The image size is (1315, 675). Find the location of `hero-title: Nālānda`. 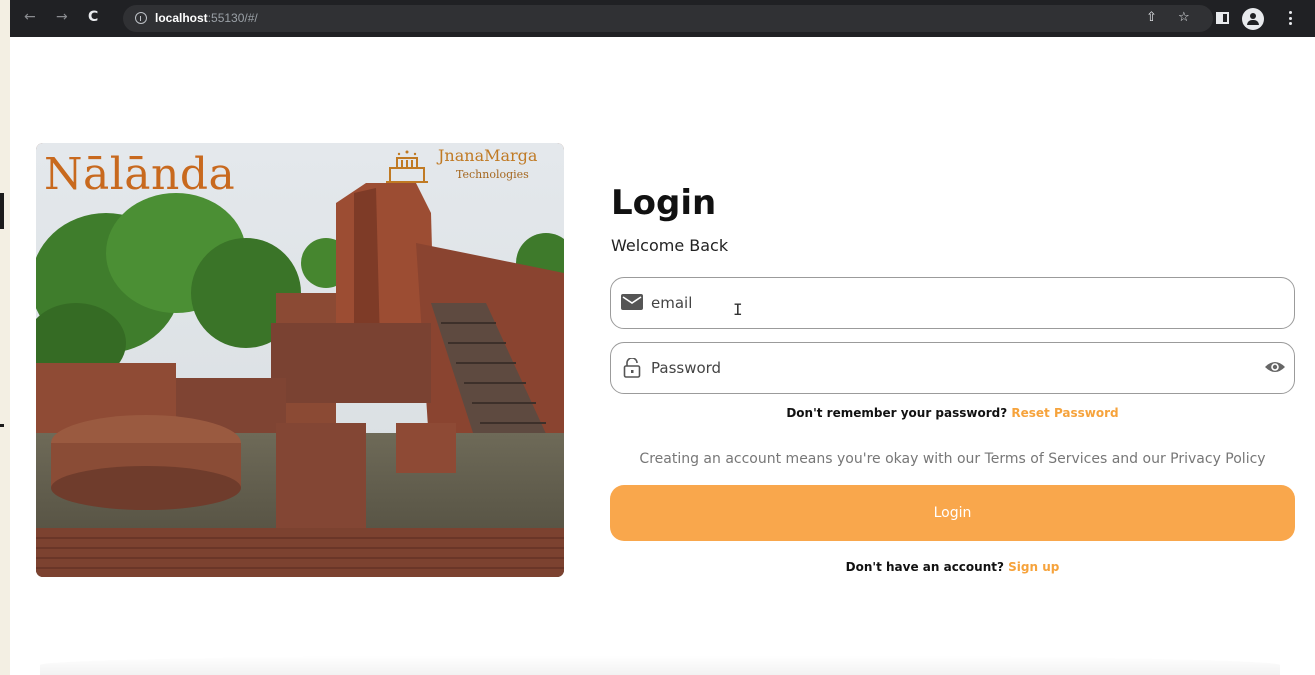

hero-title: Nālānda is located at coordinates (140, 174).